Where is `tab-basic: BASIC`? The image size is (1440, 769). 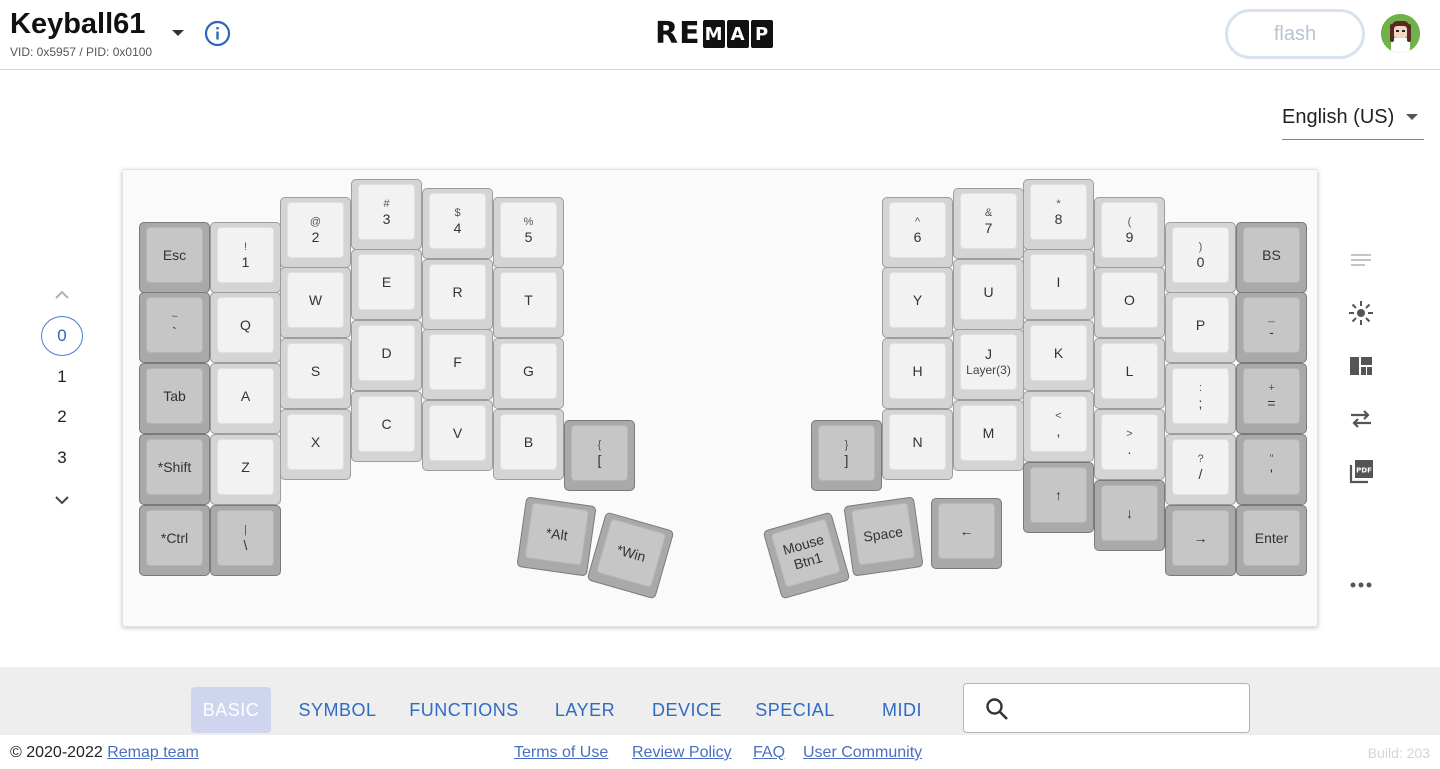 tab-basic: BASIC is located at coordinates (231, 710).